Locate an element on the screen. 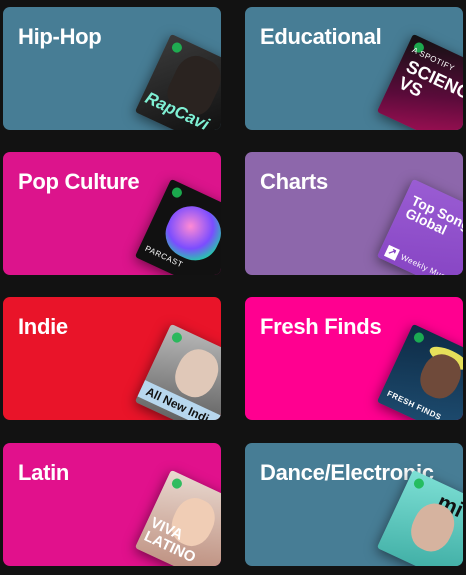 The image size is (466, 575). genre-card-indie: Indie All New Indi is located at coordinates (112, 358).